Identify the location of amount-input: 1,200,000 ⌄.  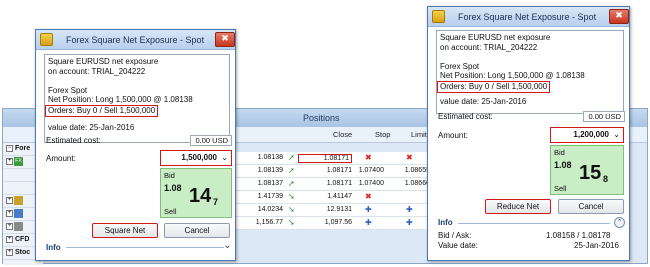
(587, 135).